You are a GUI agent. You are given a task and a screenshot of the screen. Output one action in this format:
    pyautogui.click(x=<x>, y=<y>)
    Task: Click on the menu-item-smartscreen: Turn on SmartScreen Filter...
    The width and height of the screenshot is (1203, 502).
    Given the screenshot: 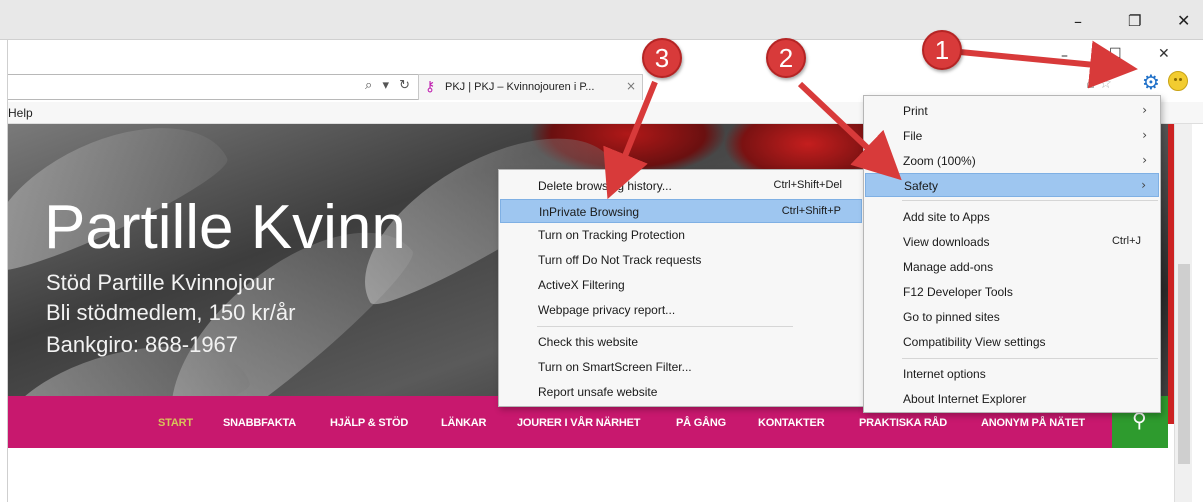 What is the action you would take?
    pyautogui.click(x=681, y=367)
    